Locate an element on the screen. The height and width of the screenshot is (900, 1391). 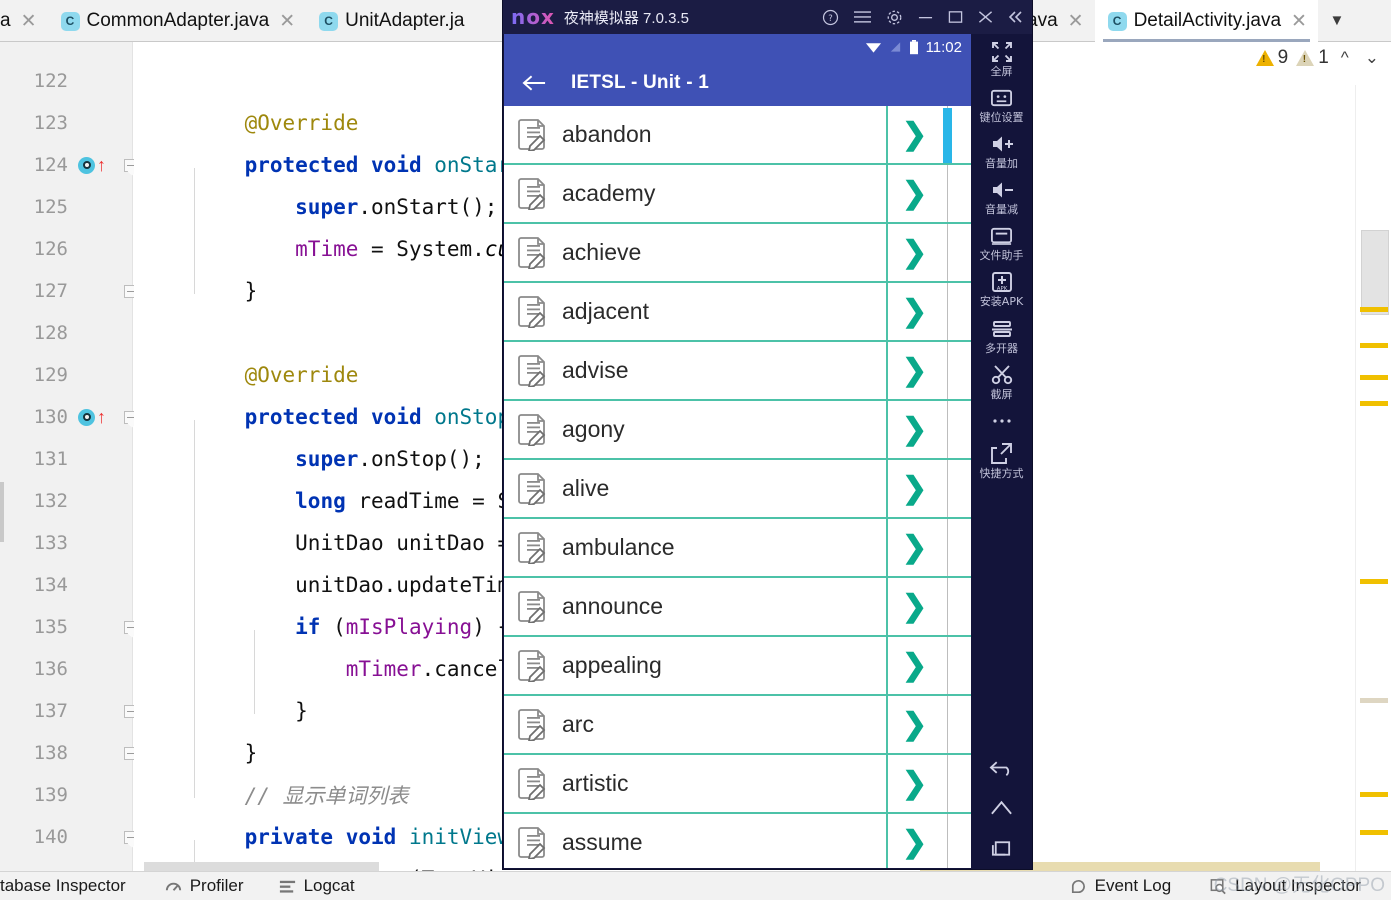
inspection-widget: 9 1 ^ ⌄ is located at coordinates (1319, 58).